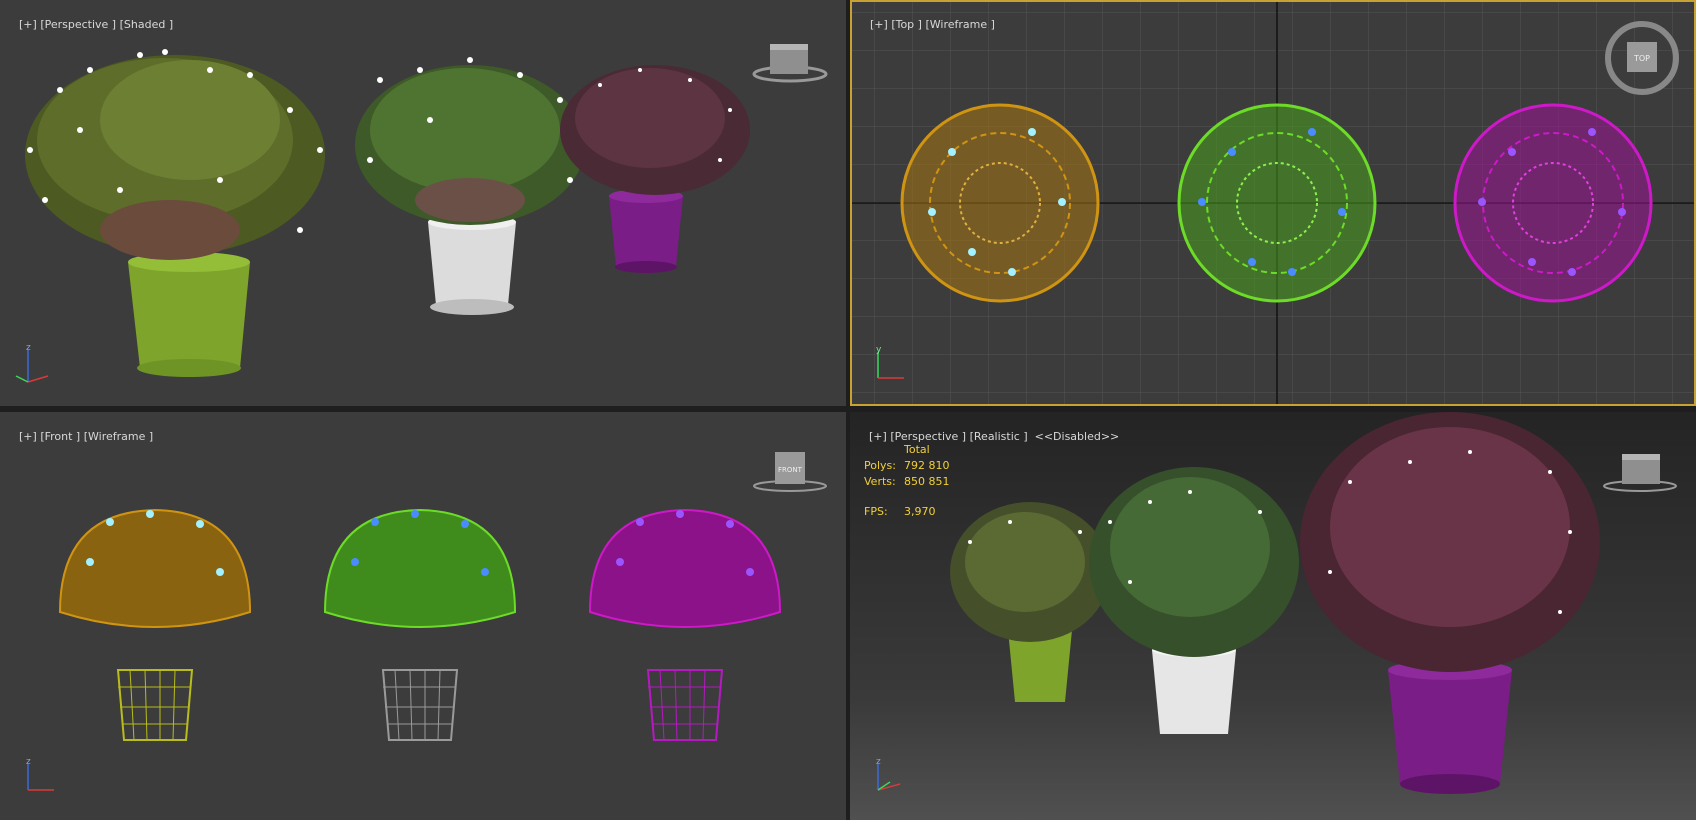 This screenshot has width=1696, height=820. I want to click on viewcube-label: FRONT, so click(790, 470).